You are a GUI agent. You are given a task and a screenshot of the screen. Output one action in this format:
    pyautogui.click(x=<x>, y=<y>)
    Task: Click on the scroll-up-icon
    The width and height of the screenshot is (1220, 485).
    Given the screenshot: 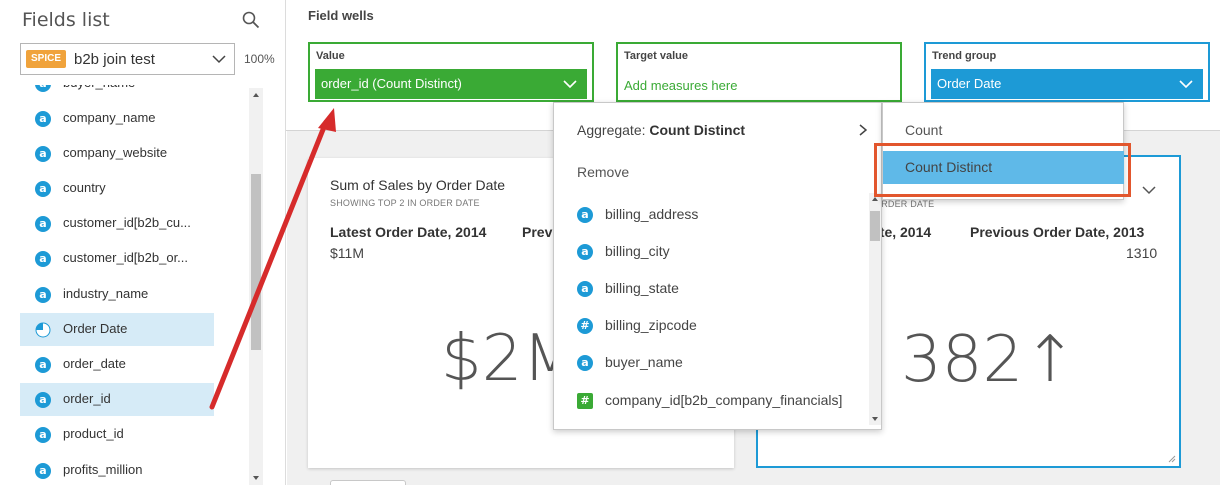 What is the action you would take?
    pyautogui.click(x=256, y=95)
    